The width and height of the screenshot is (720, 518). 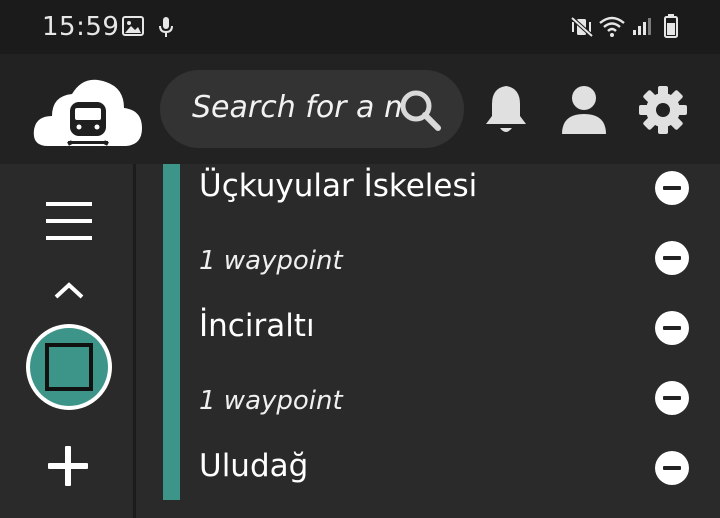 I want to click on stop-name: İnciraltı, so click(x=257, y=326).